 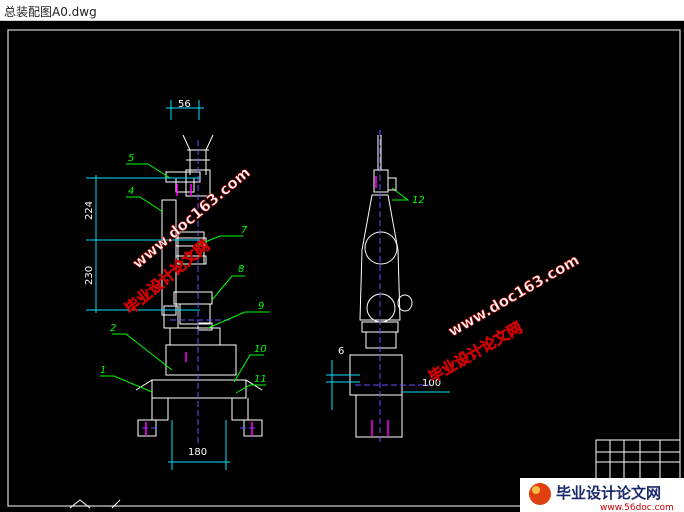 I want to click on site-logo: 毕业设计论文网 www.56doc.com, so click(x=602, y=495).